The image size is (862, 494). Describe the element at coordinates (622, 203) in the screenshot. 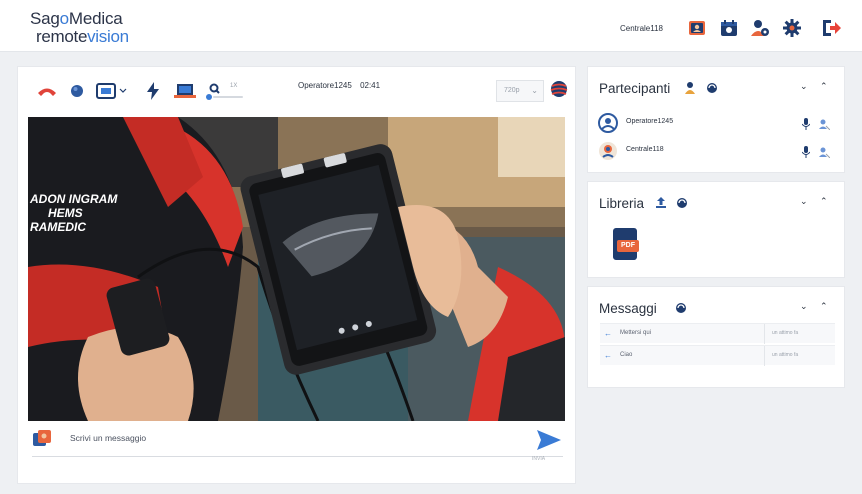

I see `library-title: Libreria` at that location.